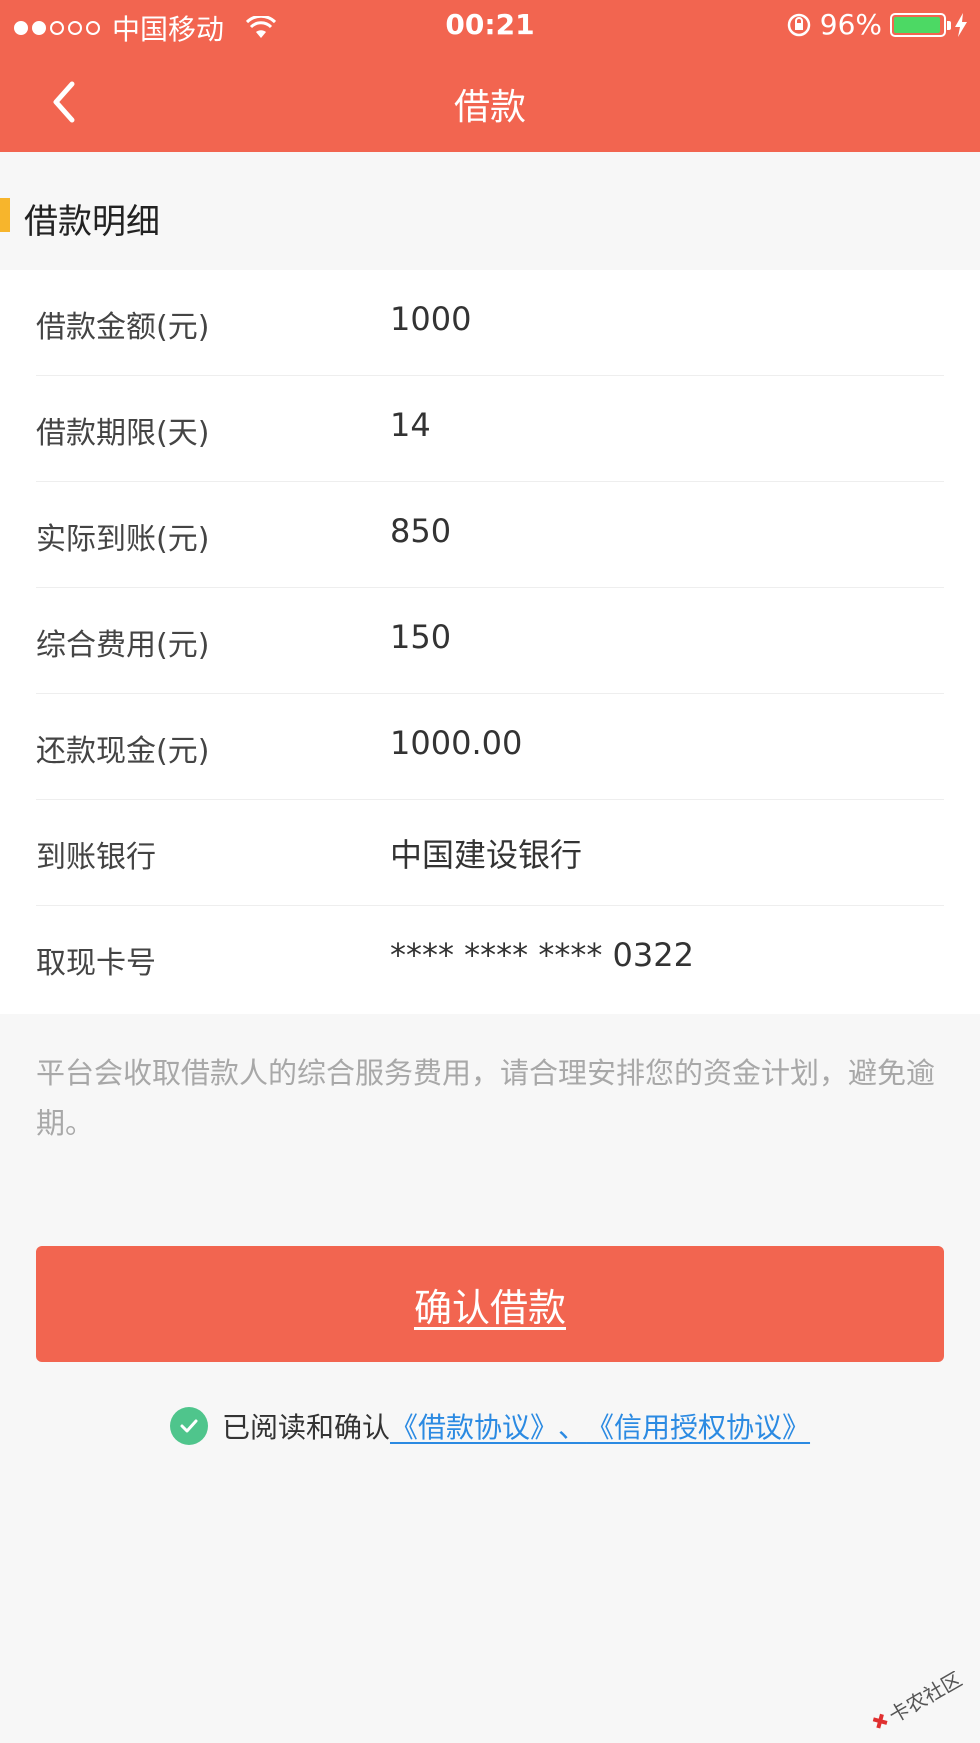 The image size is (980, 1743). What do you see at coordinates (486, 1098) in the screenshot?
I see `fee-notice: 平台会收取借款人的综合服务费用，请合理安排您的资金计划，避免逾期。` at bounding box center [486, 1098].